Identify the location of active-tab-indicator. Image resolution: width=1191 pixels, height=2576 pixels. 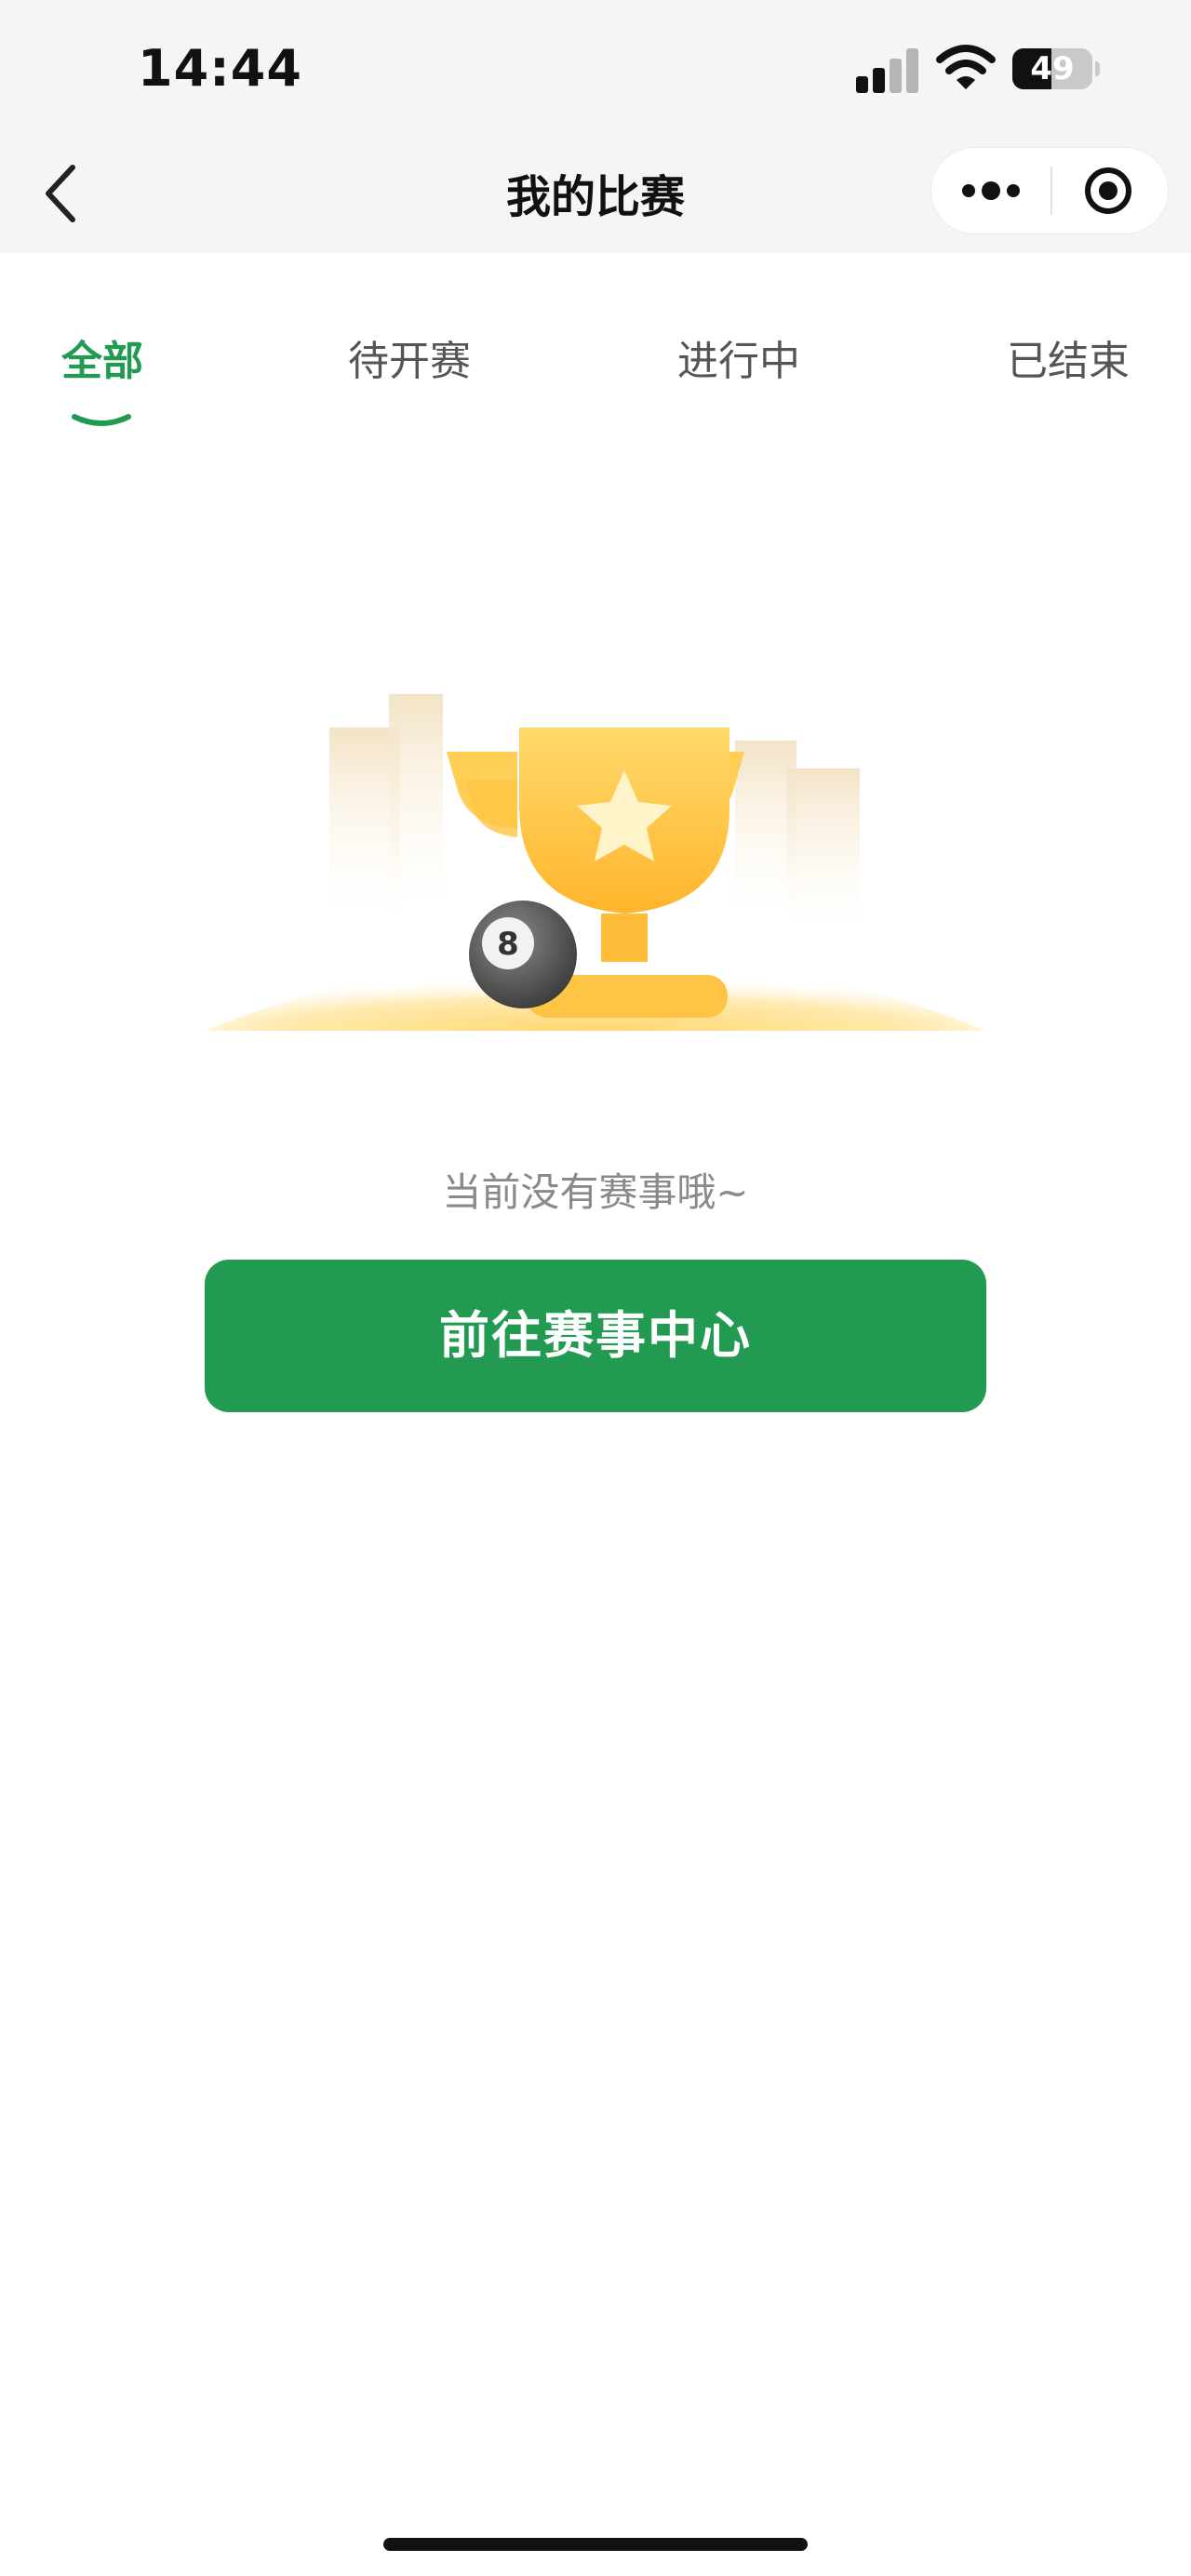
(101, 420).